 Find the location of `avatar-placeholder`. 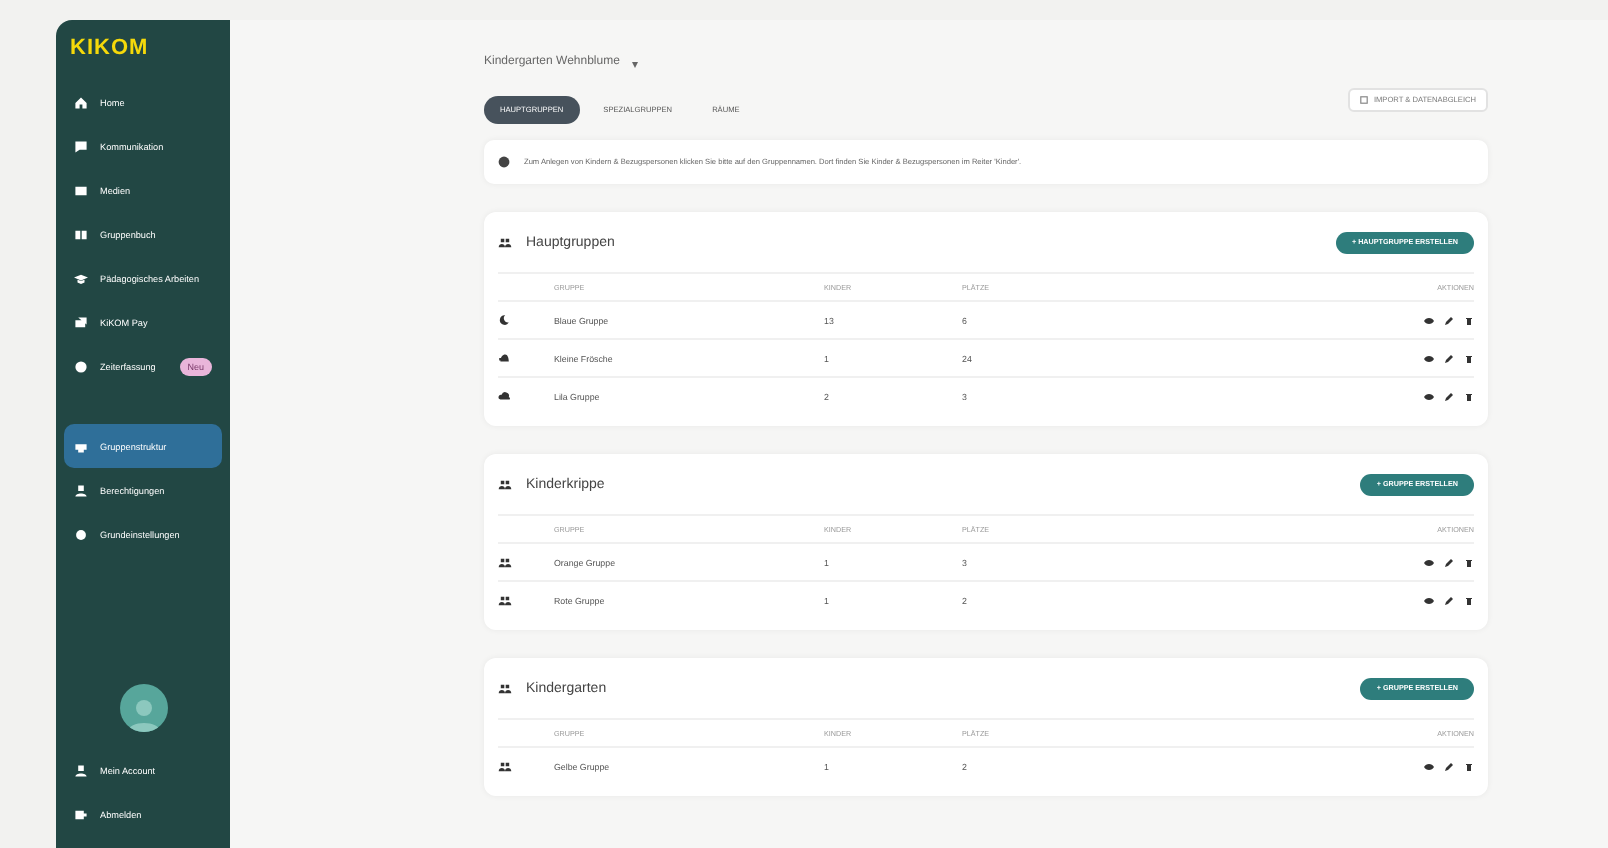

avatar-placeholder is located at coordinates (143, 708).